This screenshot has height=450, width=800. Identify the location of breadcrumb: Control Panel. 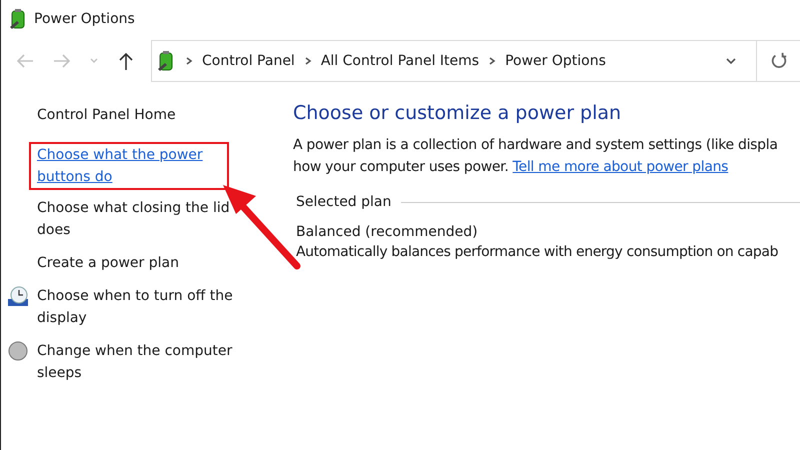
(248, 61).